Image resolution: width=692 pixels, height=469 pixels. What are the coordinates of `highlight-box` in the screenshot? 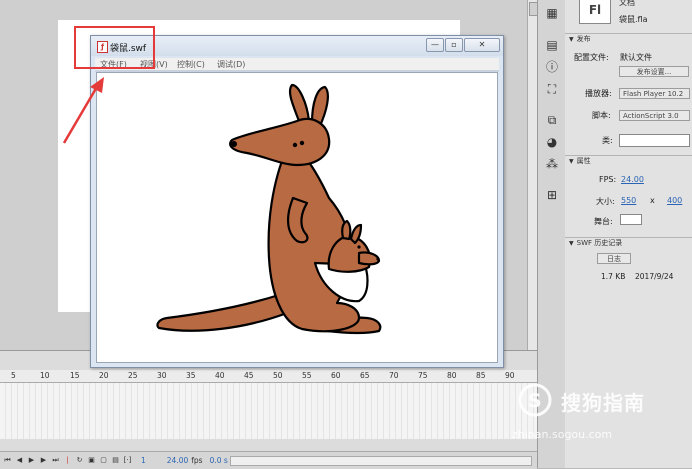 It's located at (114, 47).